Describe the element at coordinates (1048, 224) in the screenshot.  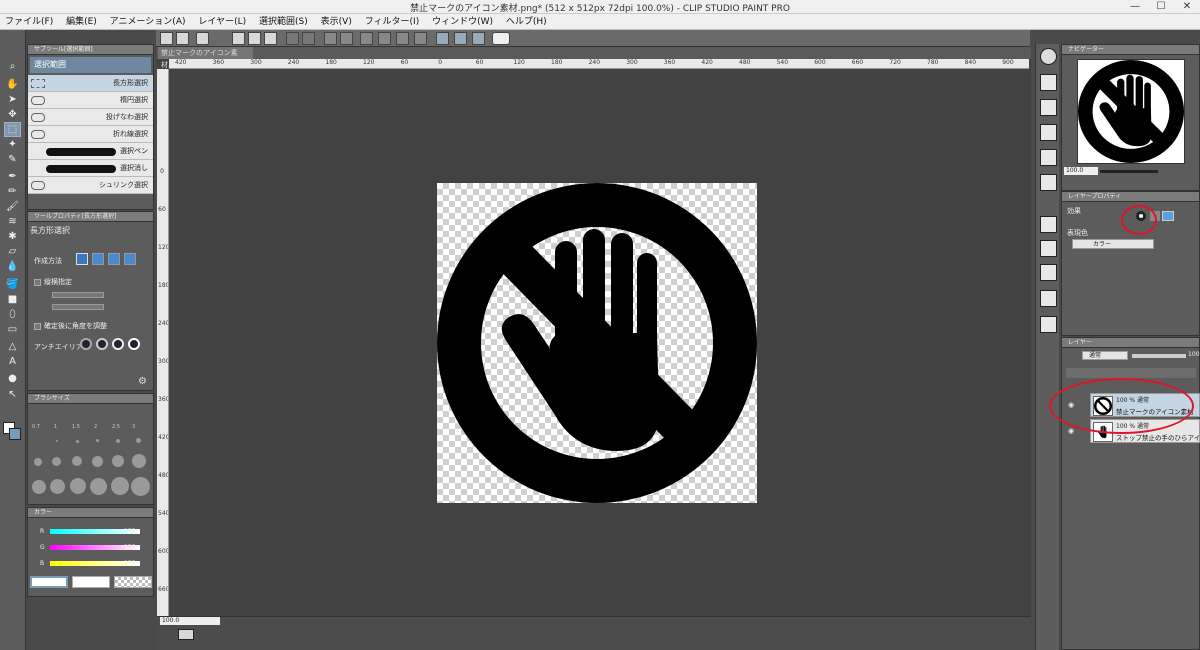
I see `material-manga-icon` at that location.